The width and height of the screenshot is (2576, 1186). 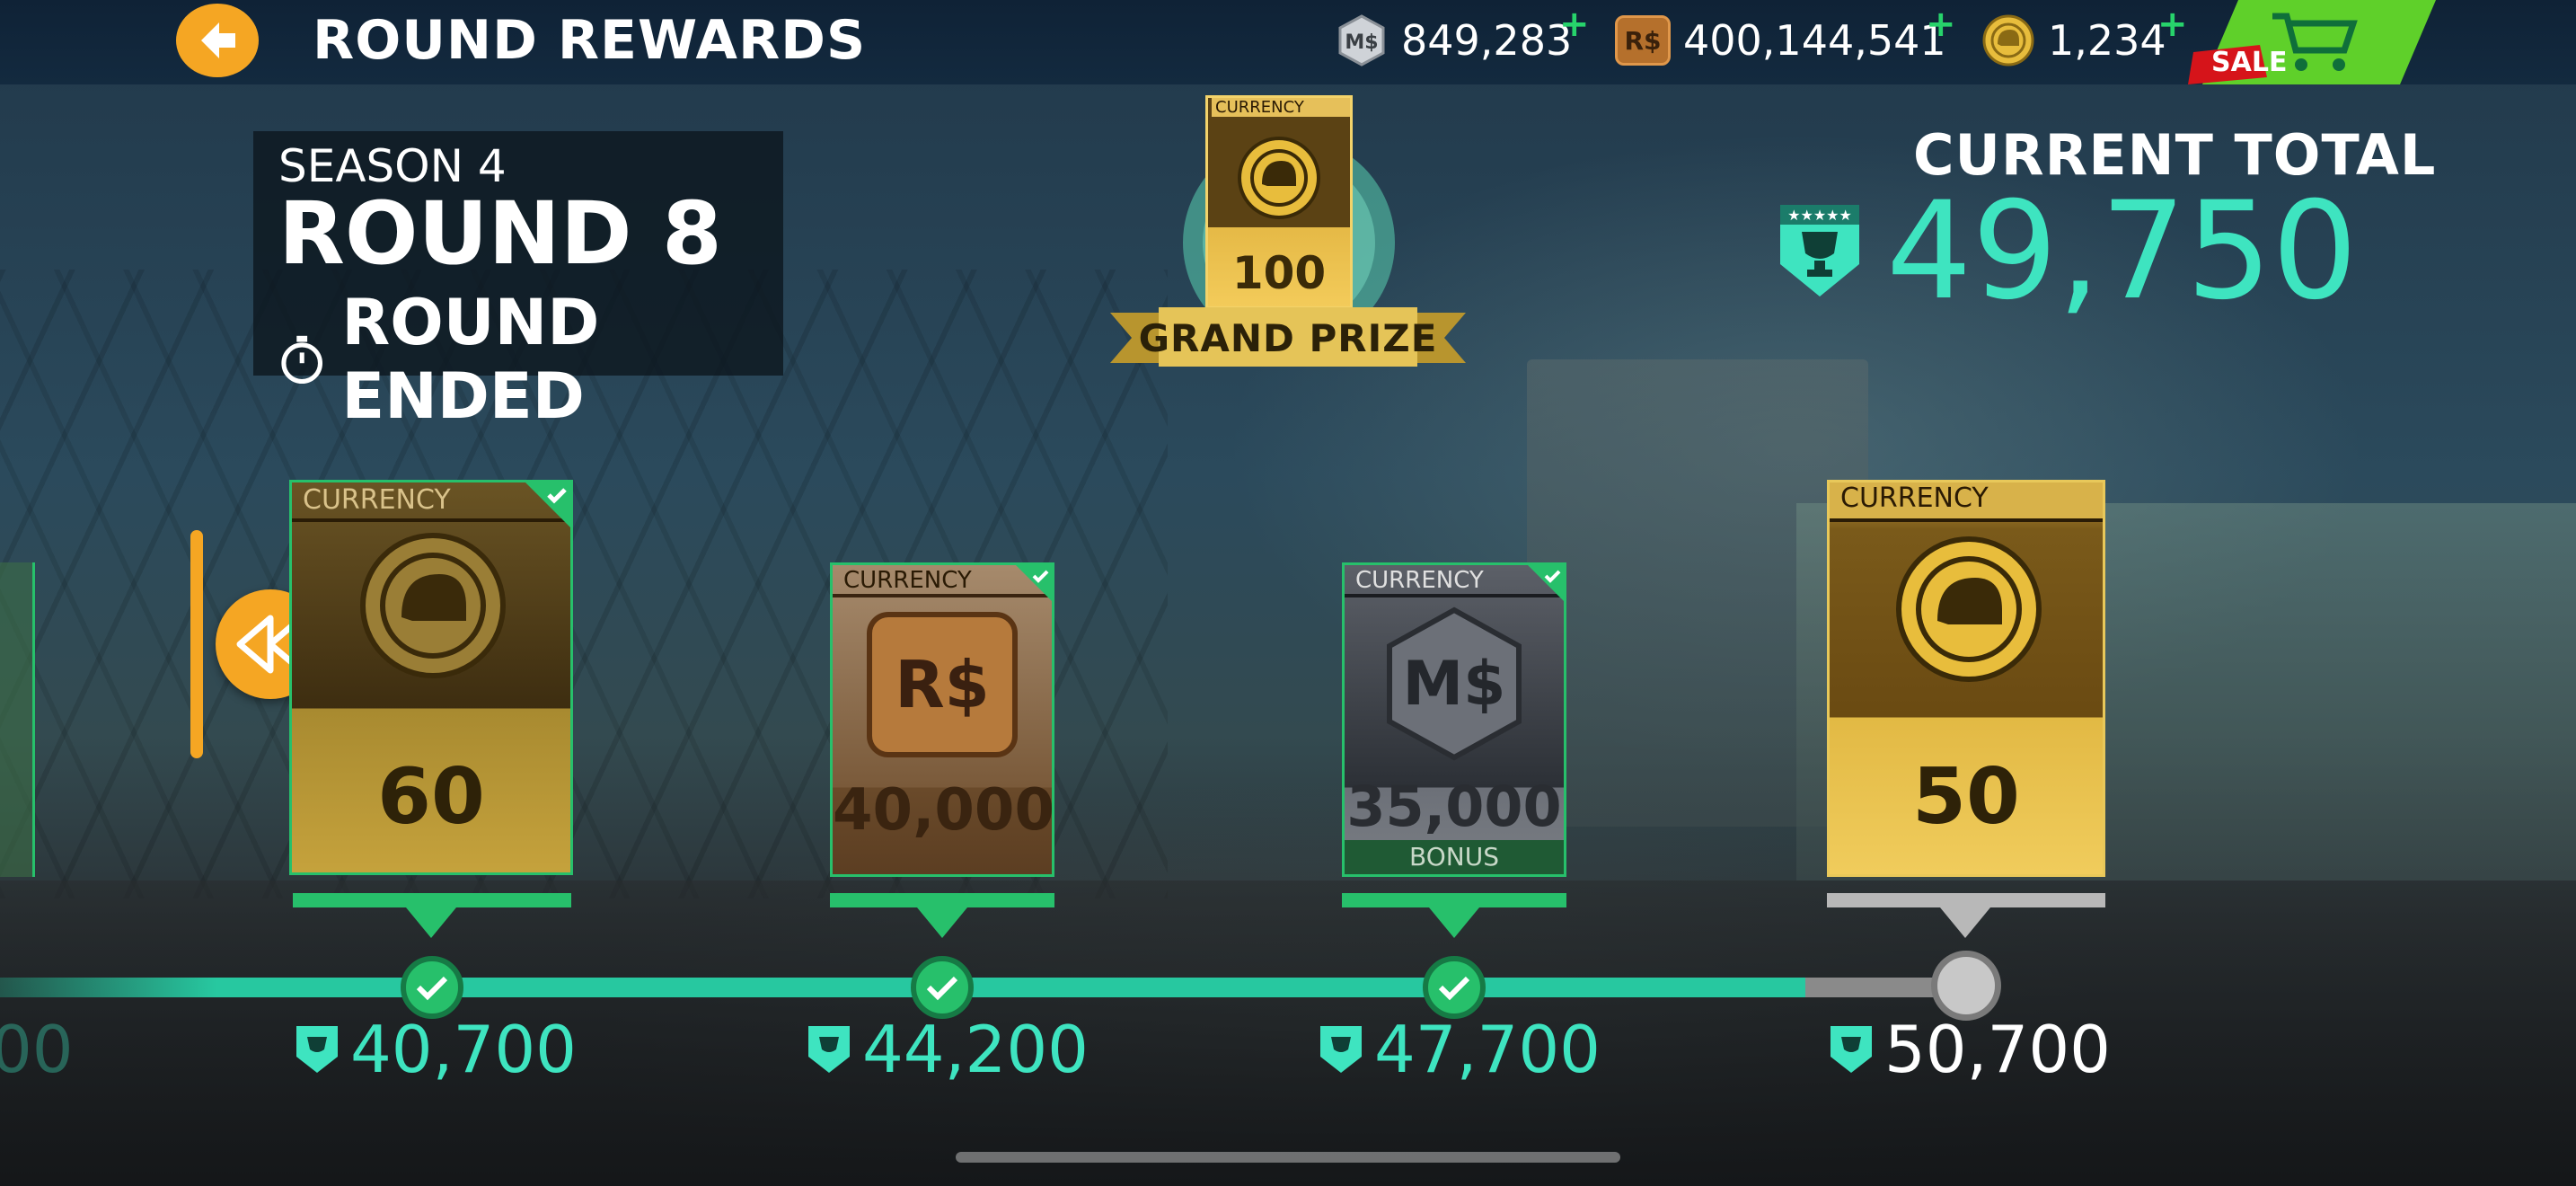 I want to click on milestone-threshold: 50,700, so click(x=1970, y=1049).